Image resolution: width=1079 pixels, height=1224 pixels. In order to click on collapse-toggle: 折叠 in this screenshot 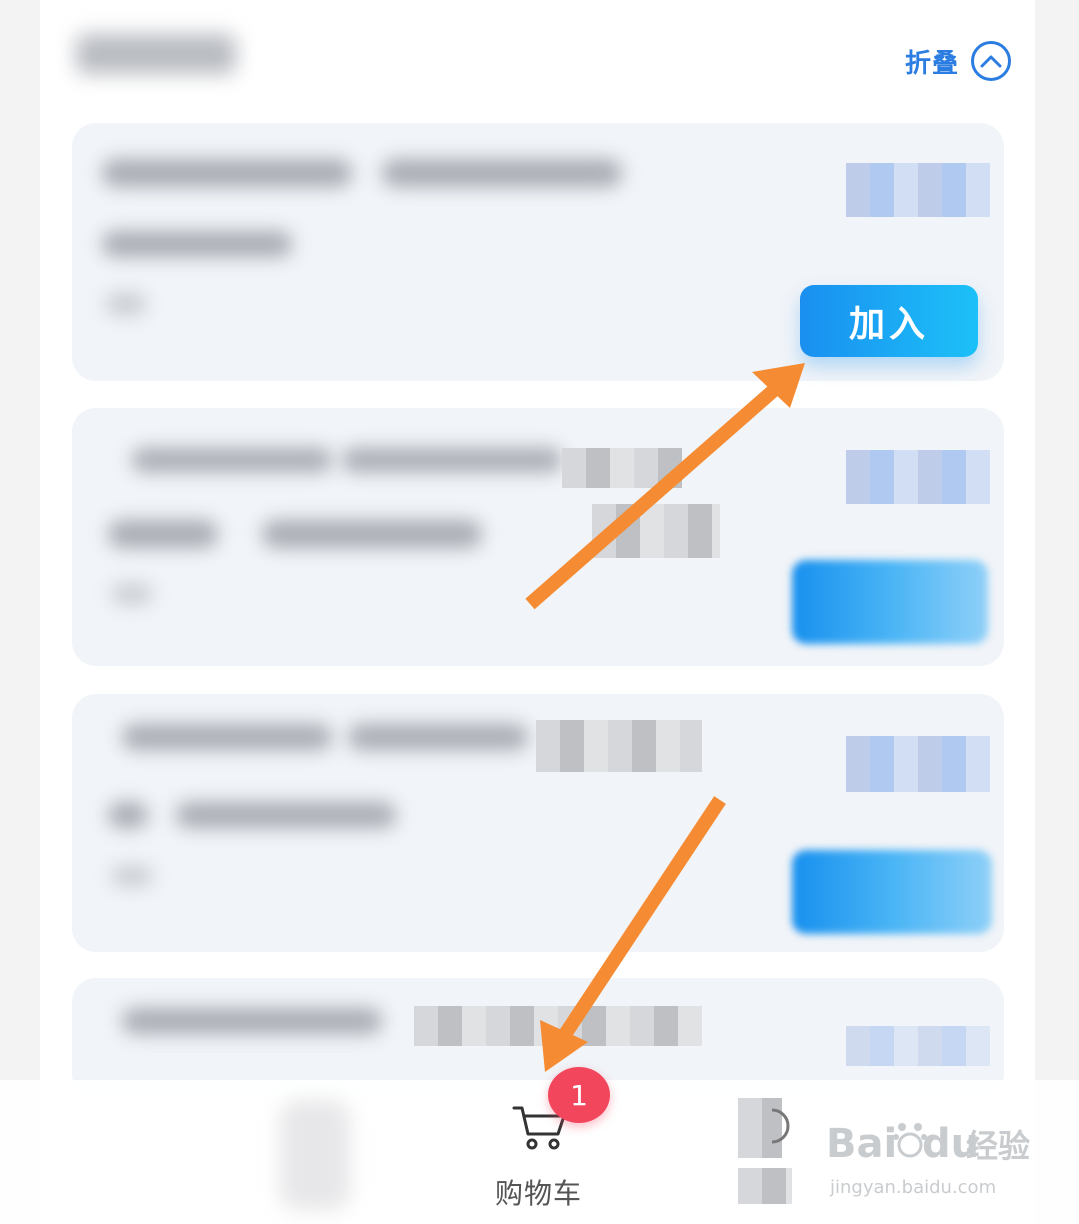, I will do `click(958, 61)`.